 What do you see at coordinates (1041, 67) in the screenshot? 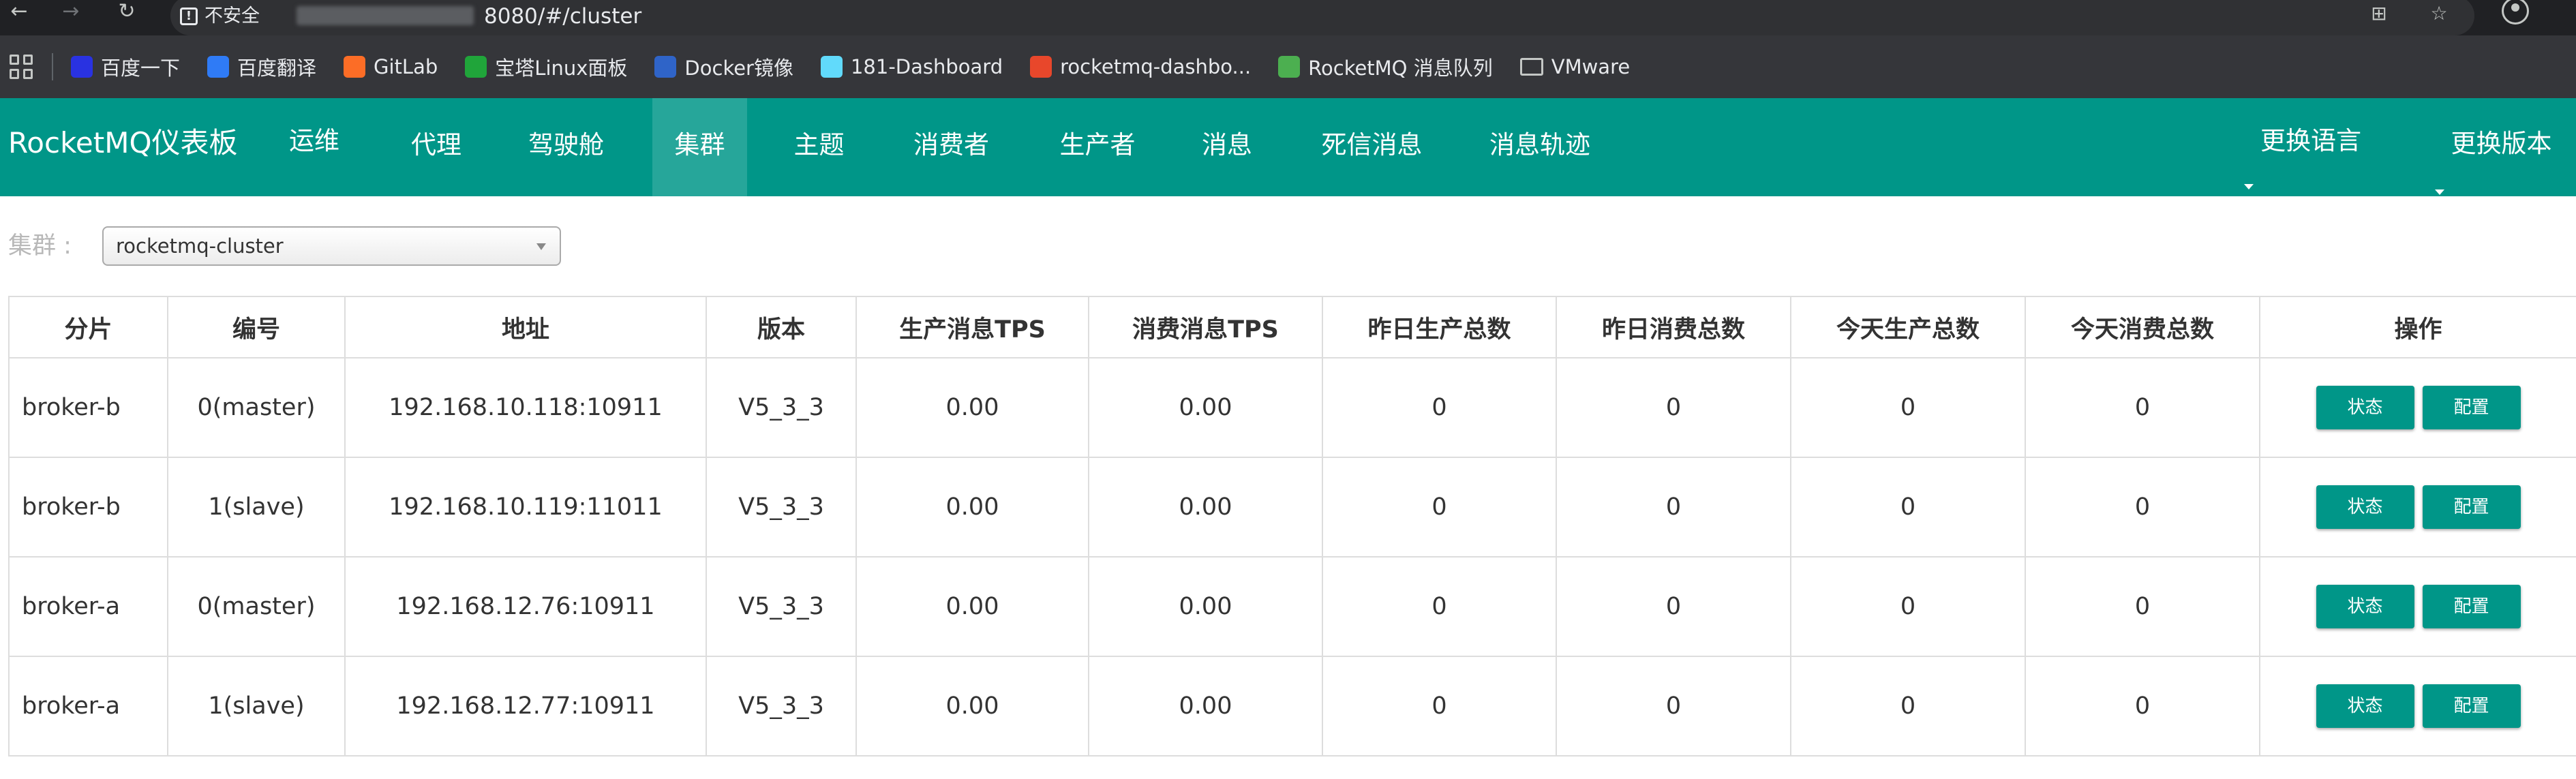
I see `rocketmq-icon` at bounding box center [1041, 67].